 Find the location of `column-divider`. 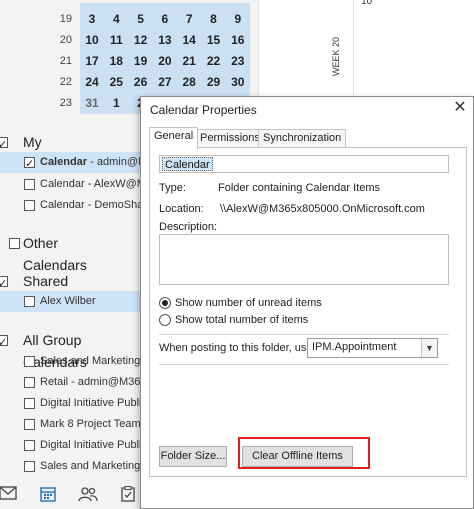

column-divider is located at coordinates (353, 48).